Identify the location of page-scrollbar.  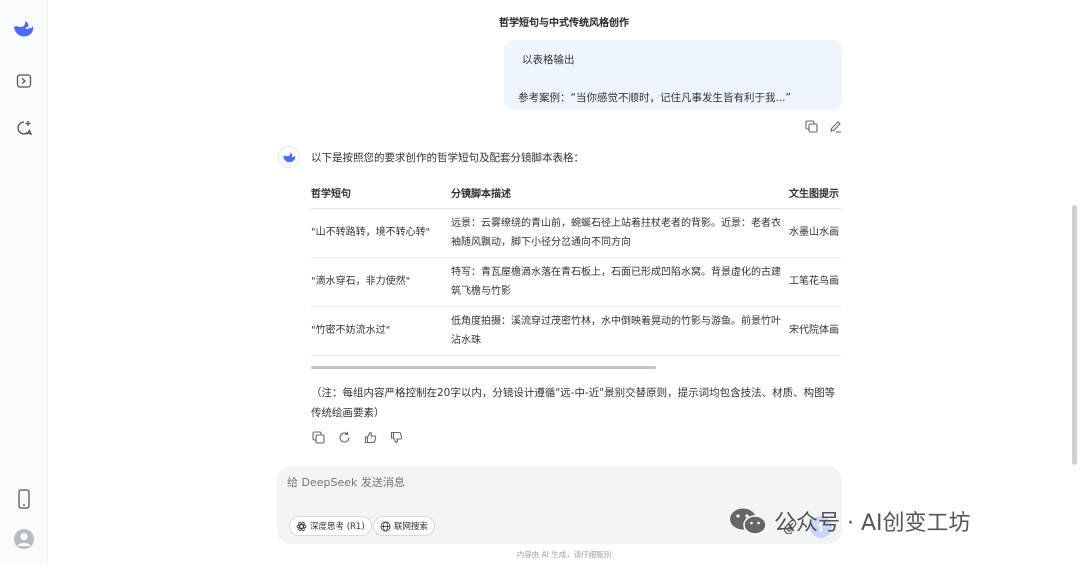
(1074, 335).